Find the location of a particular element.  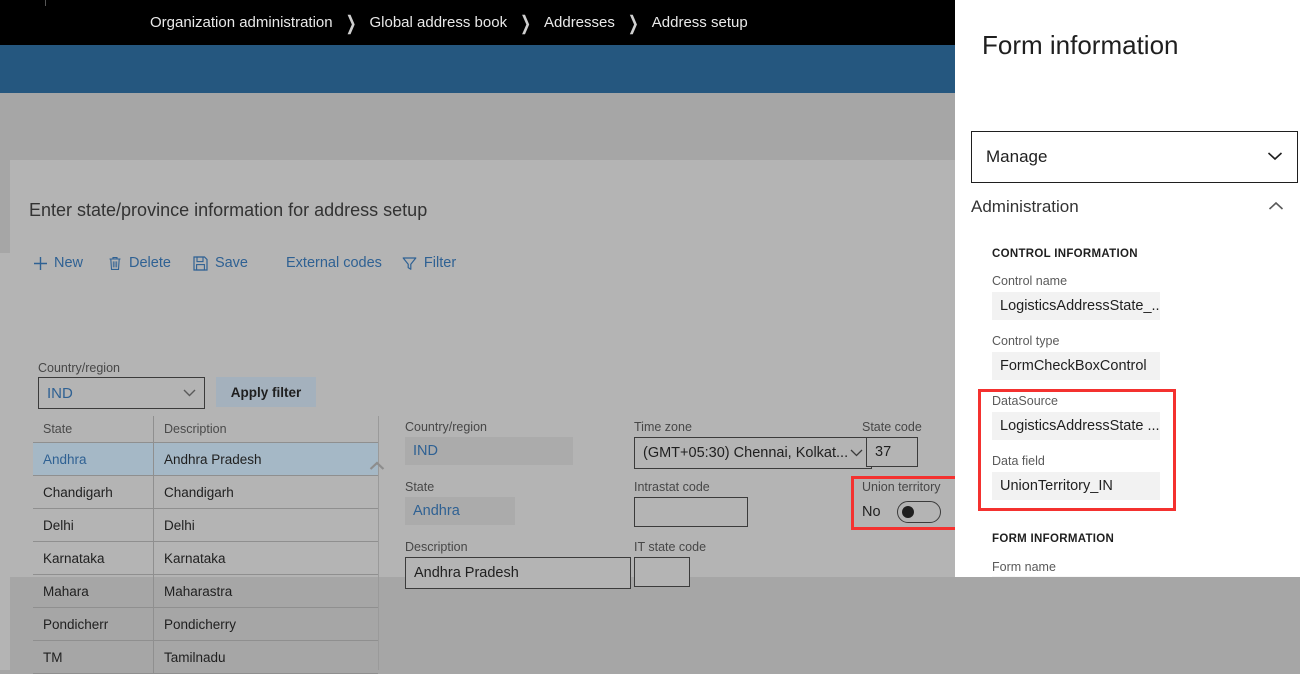

table-row: Chandigarh Chandigarh is located at coordinates (205, 492).